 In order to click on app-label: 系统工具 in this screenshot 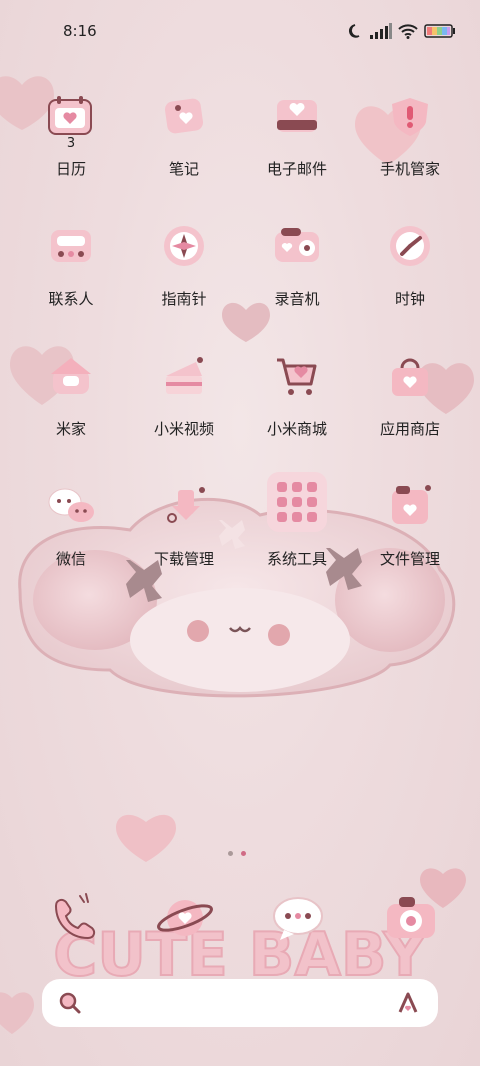, I will do `click(296, 559)`.